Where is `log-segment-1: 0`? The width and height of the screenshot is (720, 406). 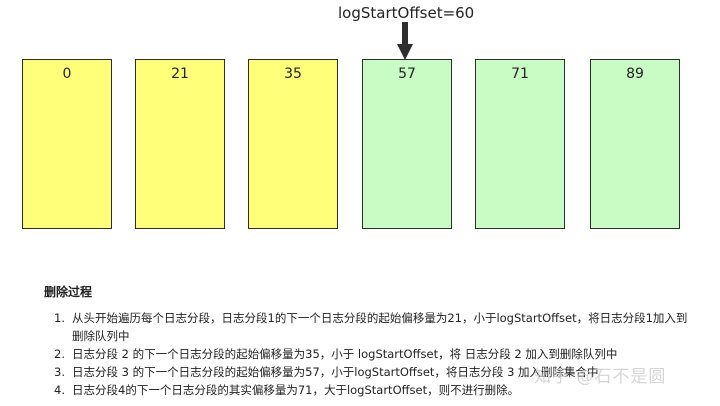 log-segment-1: 0 is located at coordinates (67, 144).